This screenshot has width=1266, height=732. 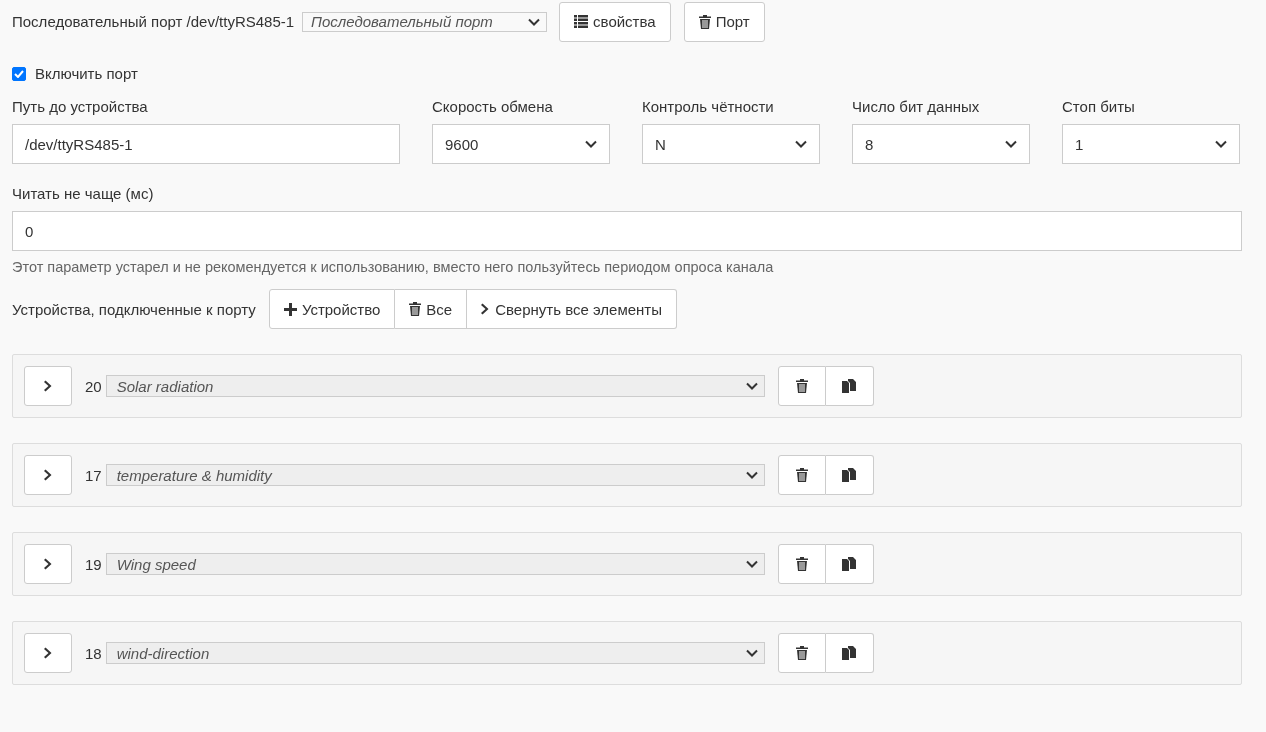 What do you see at coordinates (708, 106) in the screenshot?
I see `field-label: Контроль чётности` at bounding box center [708, 106].